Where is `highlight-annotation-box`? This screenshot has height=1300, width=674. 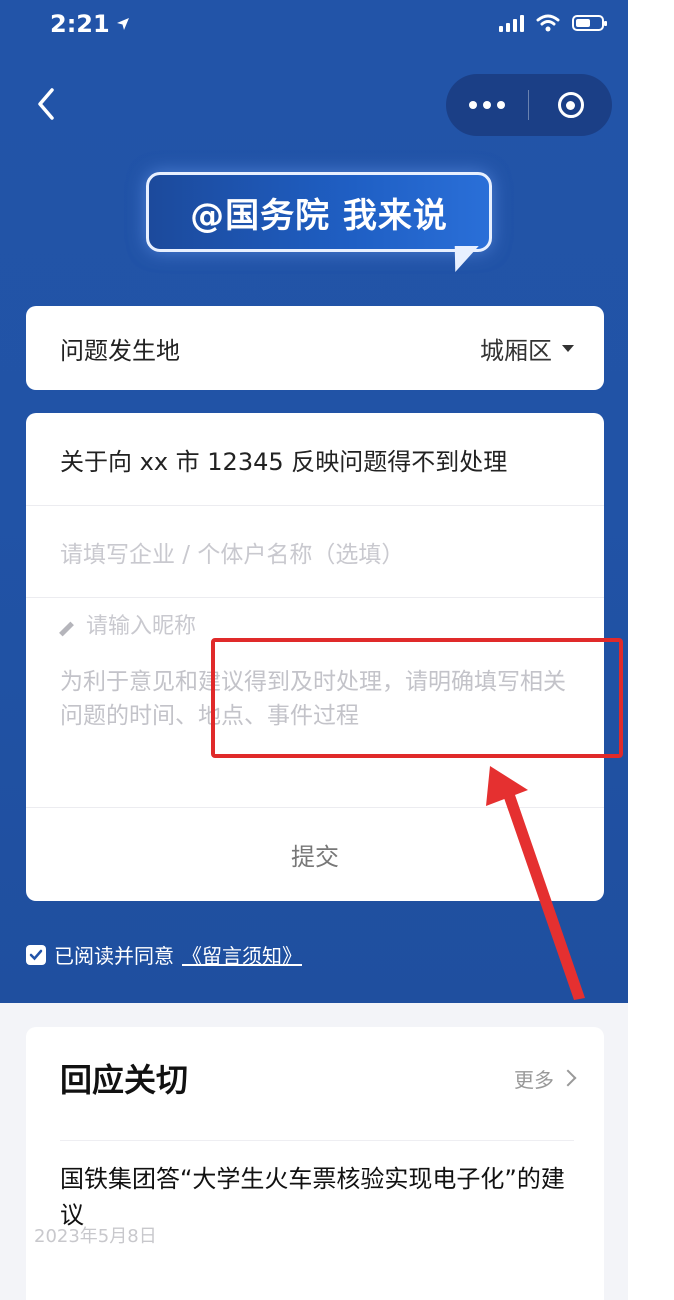 highlight-annotation-box is located at coordinates (417, 698).